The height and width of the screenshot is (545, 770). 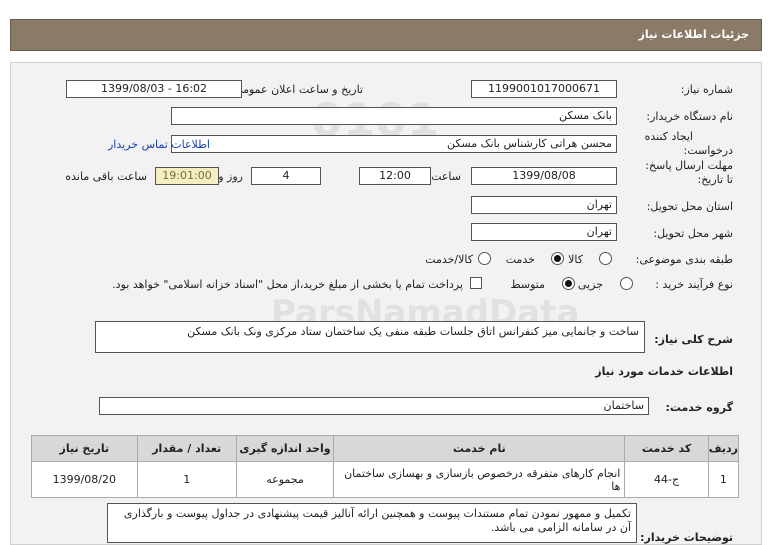 I want to click on category-radio-goods, so click(x=605, y=258).